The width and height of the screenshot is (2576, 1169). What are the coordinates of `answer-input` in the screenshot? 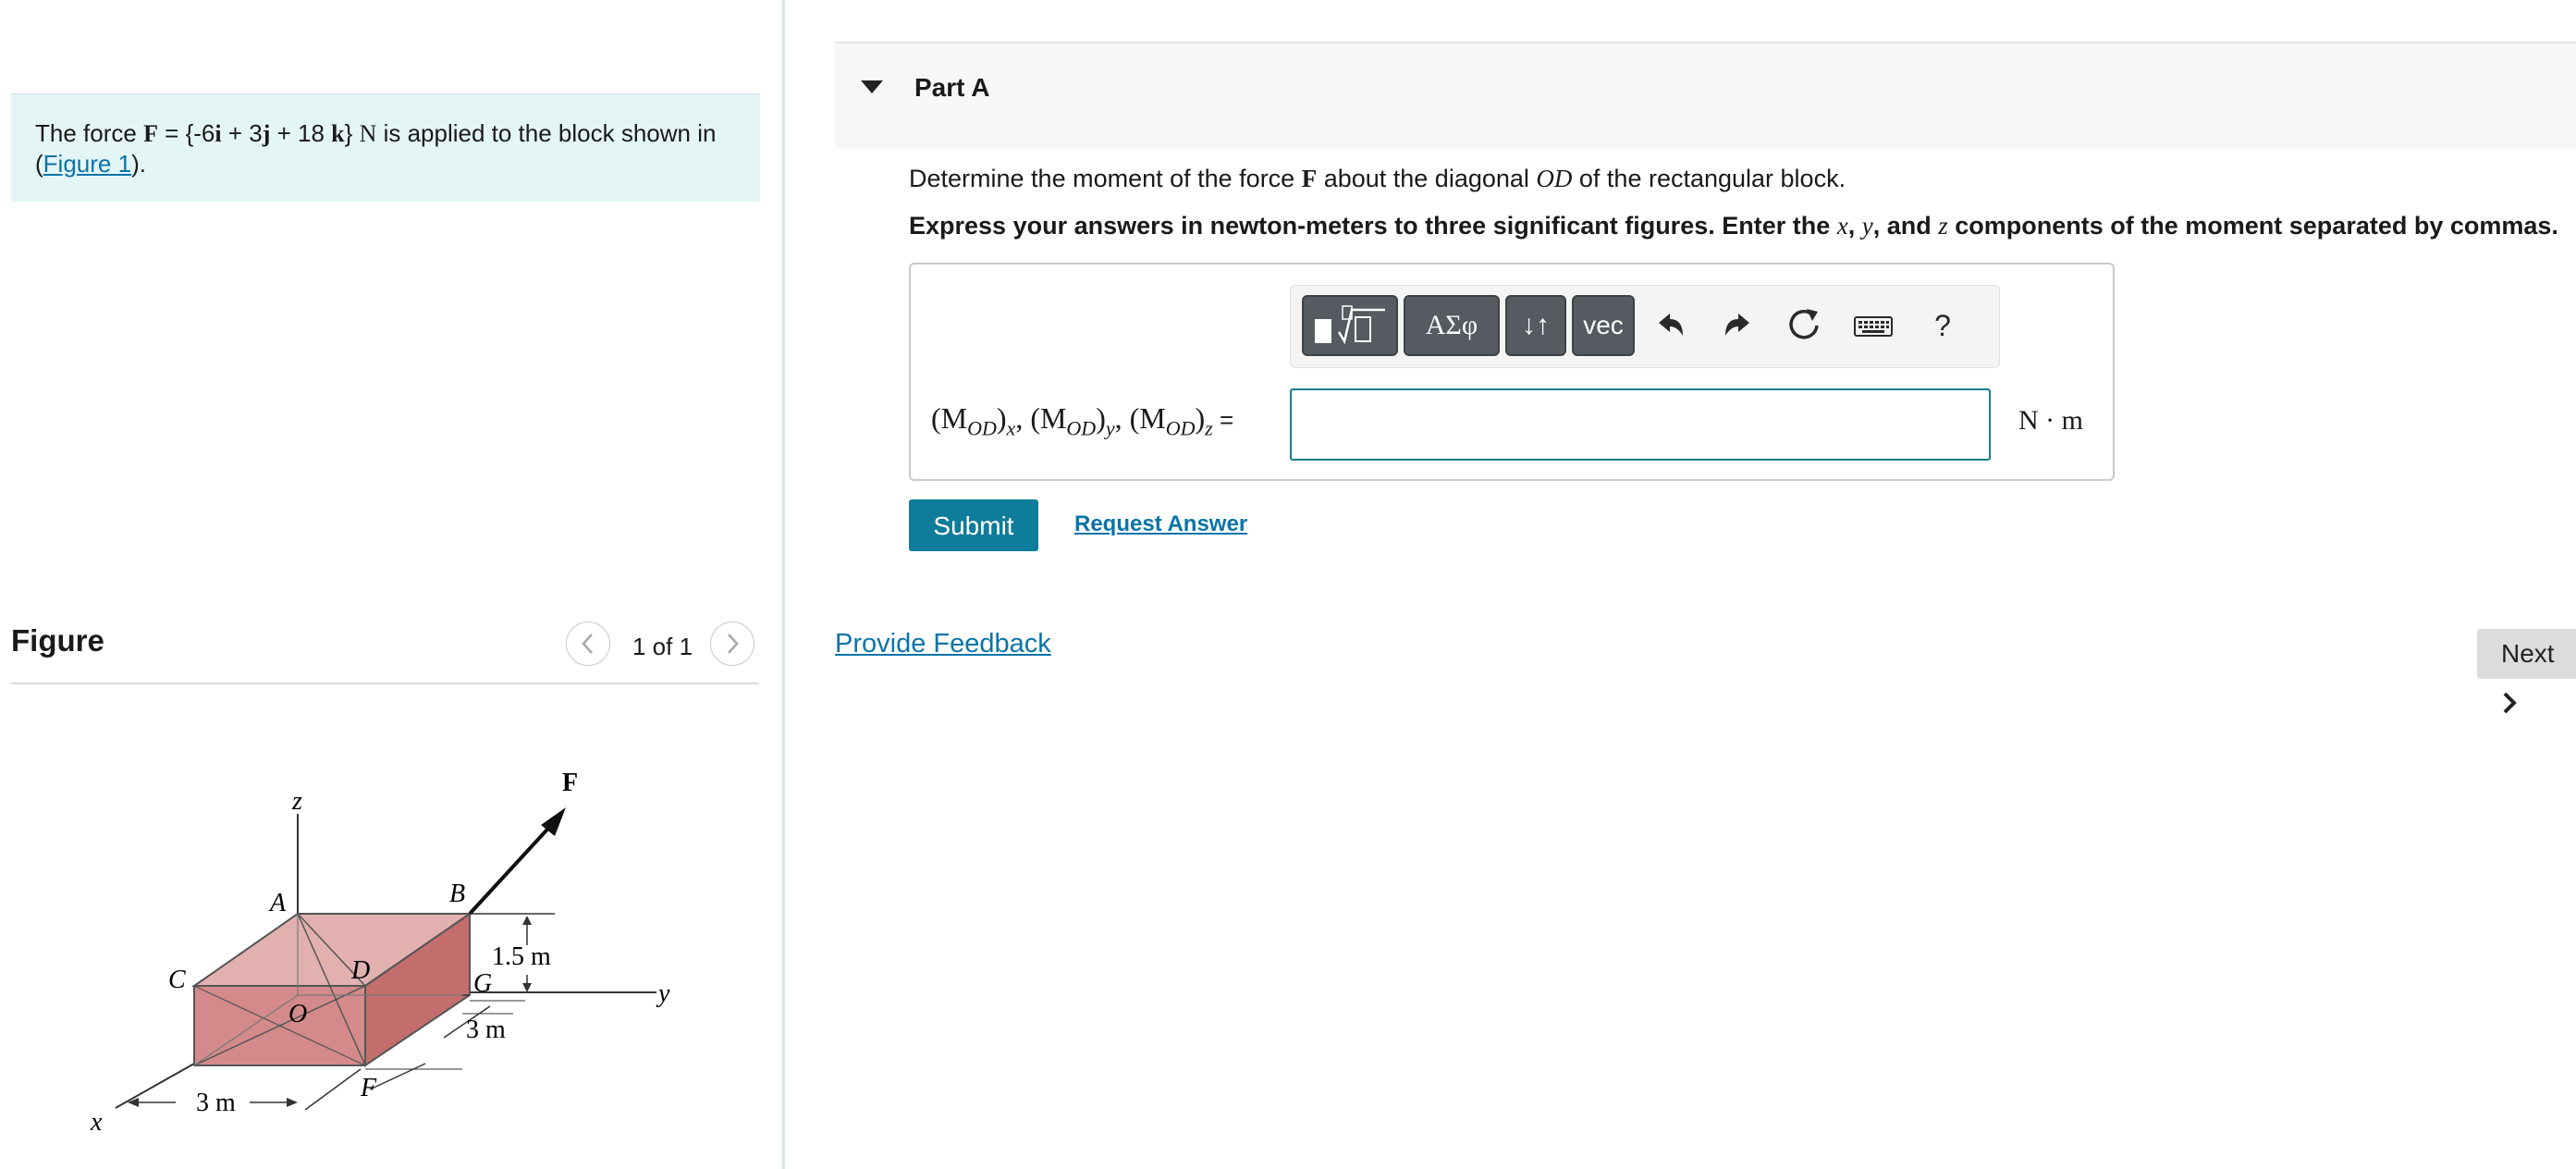 It's located at (1640, 424).